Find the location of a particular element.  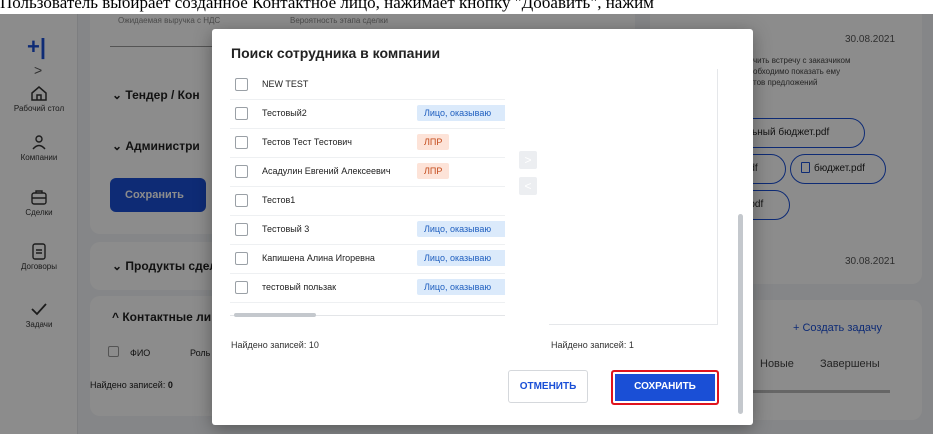

move-right-button: > is located at coordinates (528, 160).